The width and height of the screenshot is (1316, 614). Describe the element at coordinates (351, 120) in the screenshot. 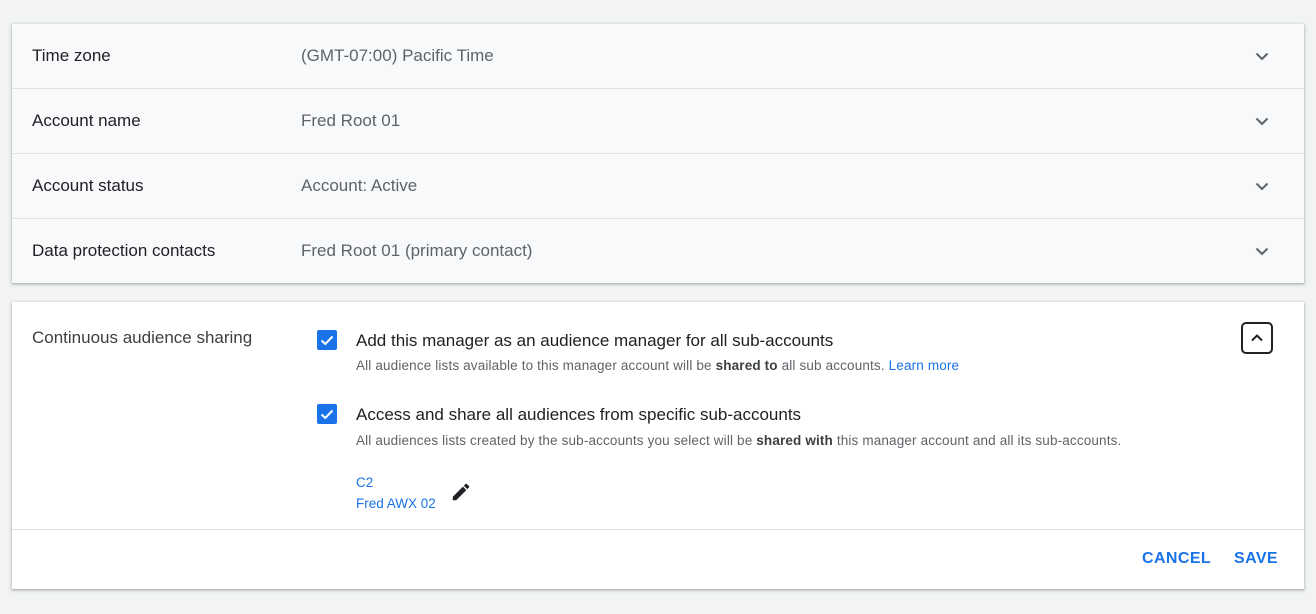

I see `setting-value: Fred Root 01` at that location.